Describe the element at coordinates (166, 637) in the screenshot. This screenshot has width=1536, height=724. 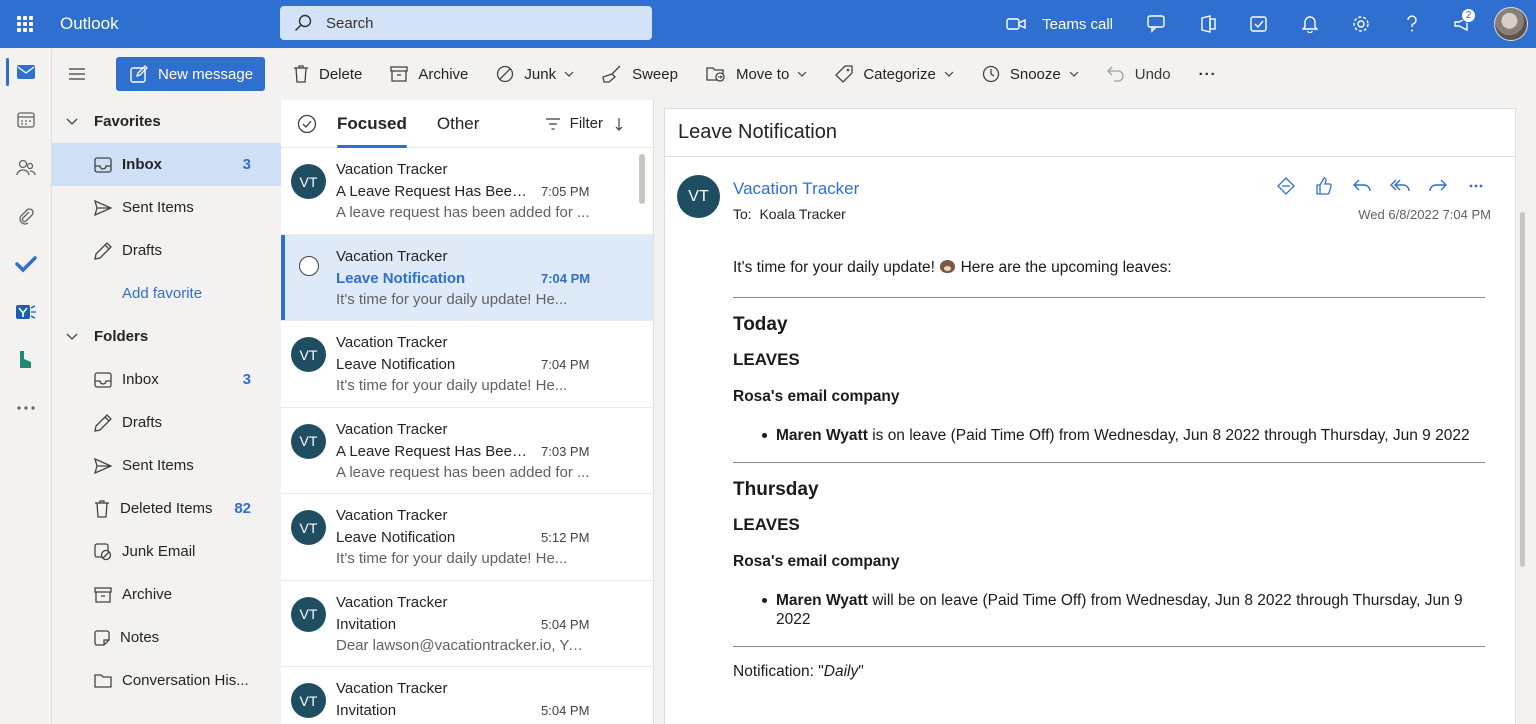
I see `folder-notes: Notes` at that location.